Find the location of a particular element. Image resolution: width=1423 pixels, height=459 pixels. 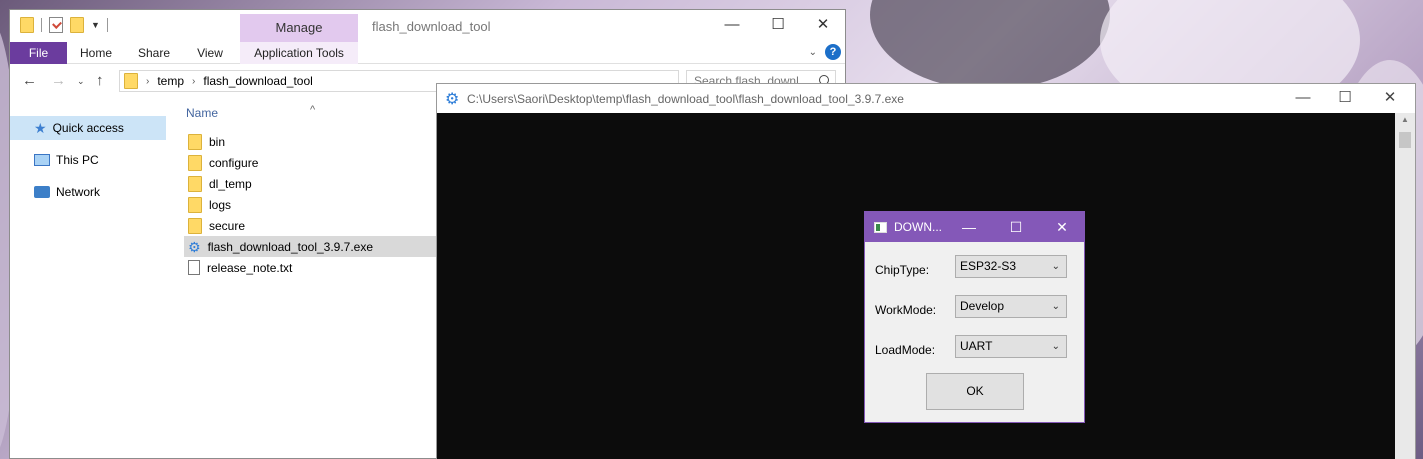

load-mode-label: LoadMode: is located at coordinates (905, 350).